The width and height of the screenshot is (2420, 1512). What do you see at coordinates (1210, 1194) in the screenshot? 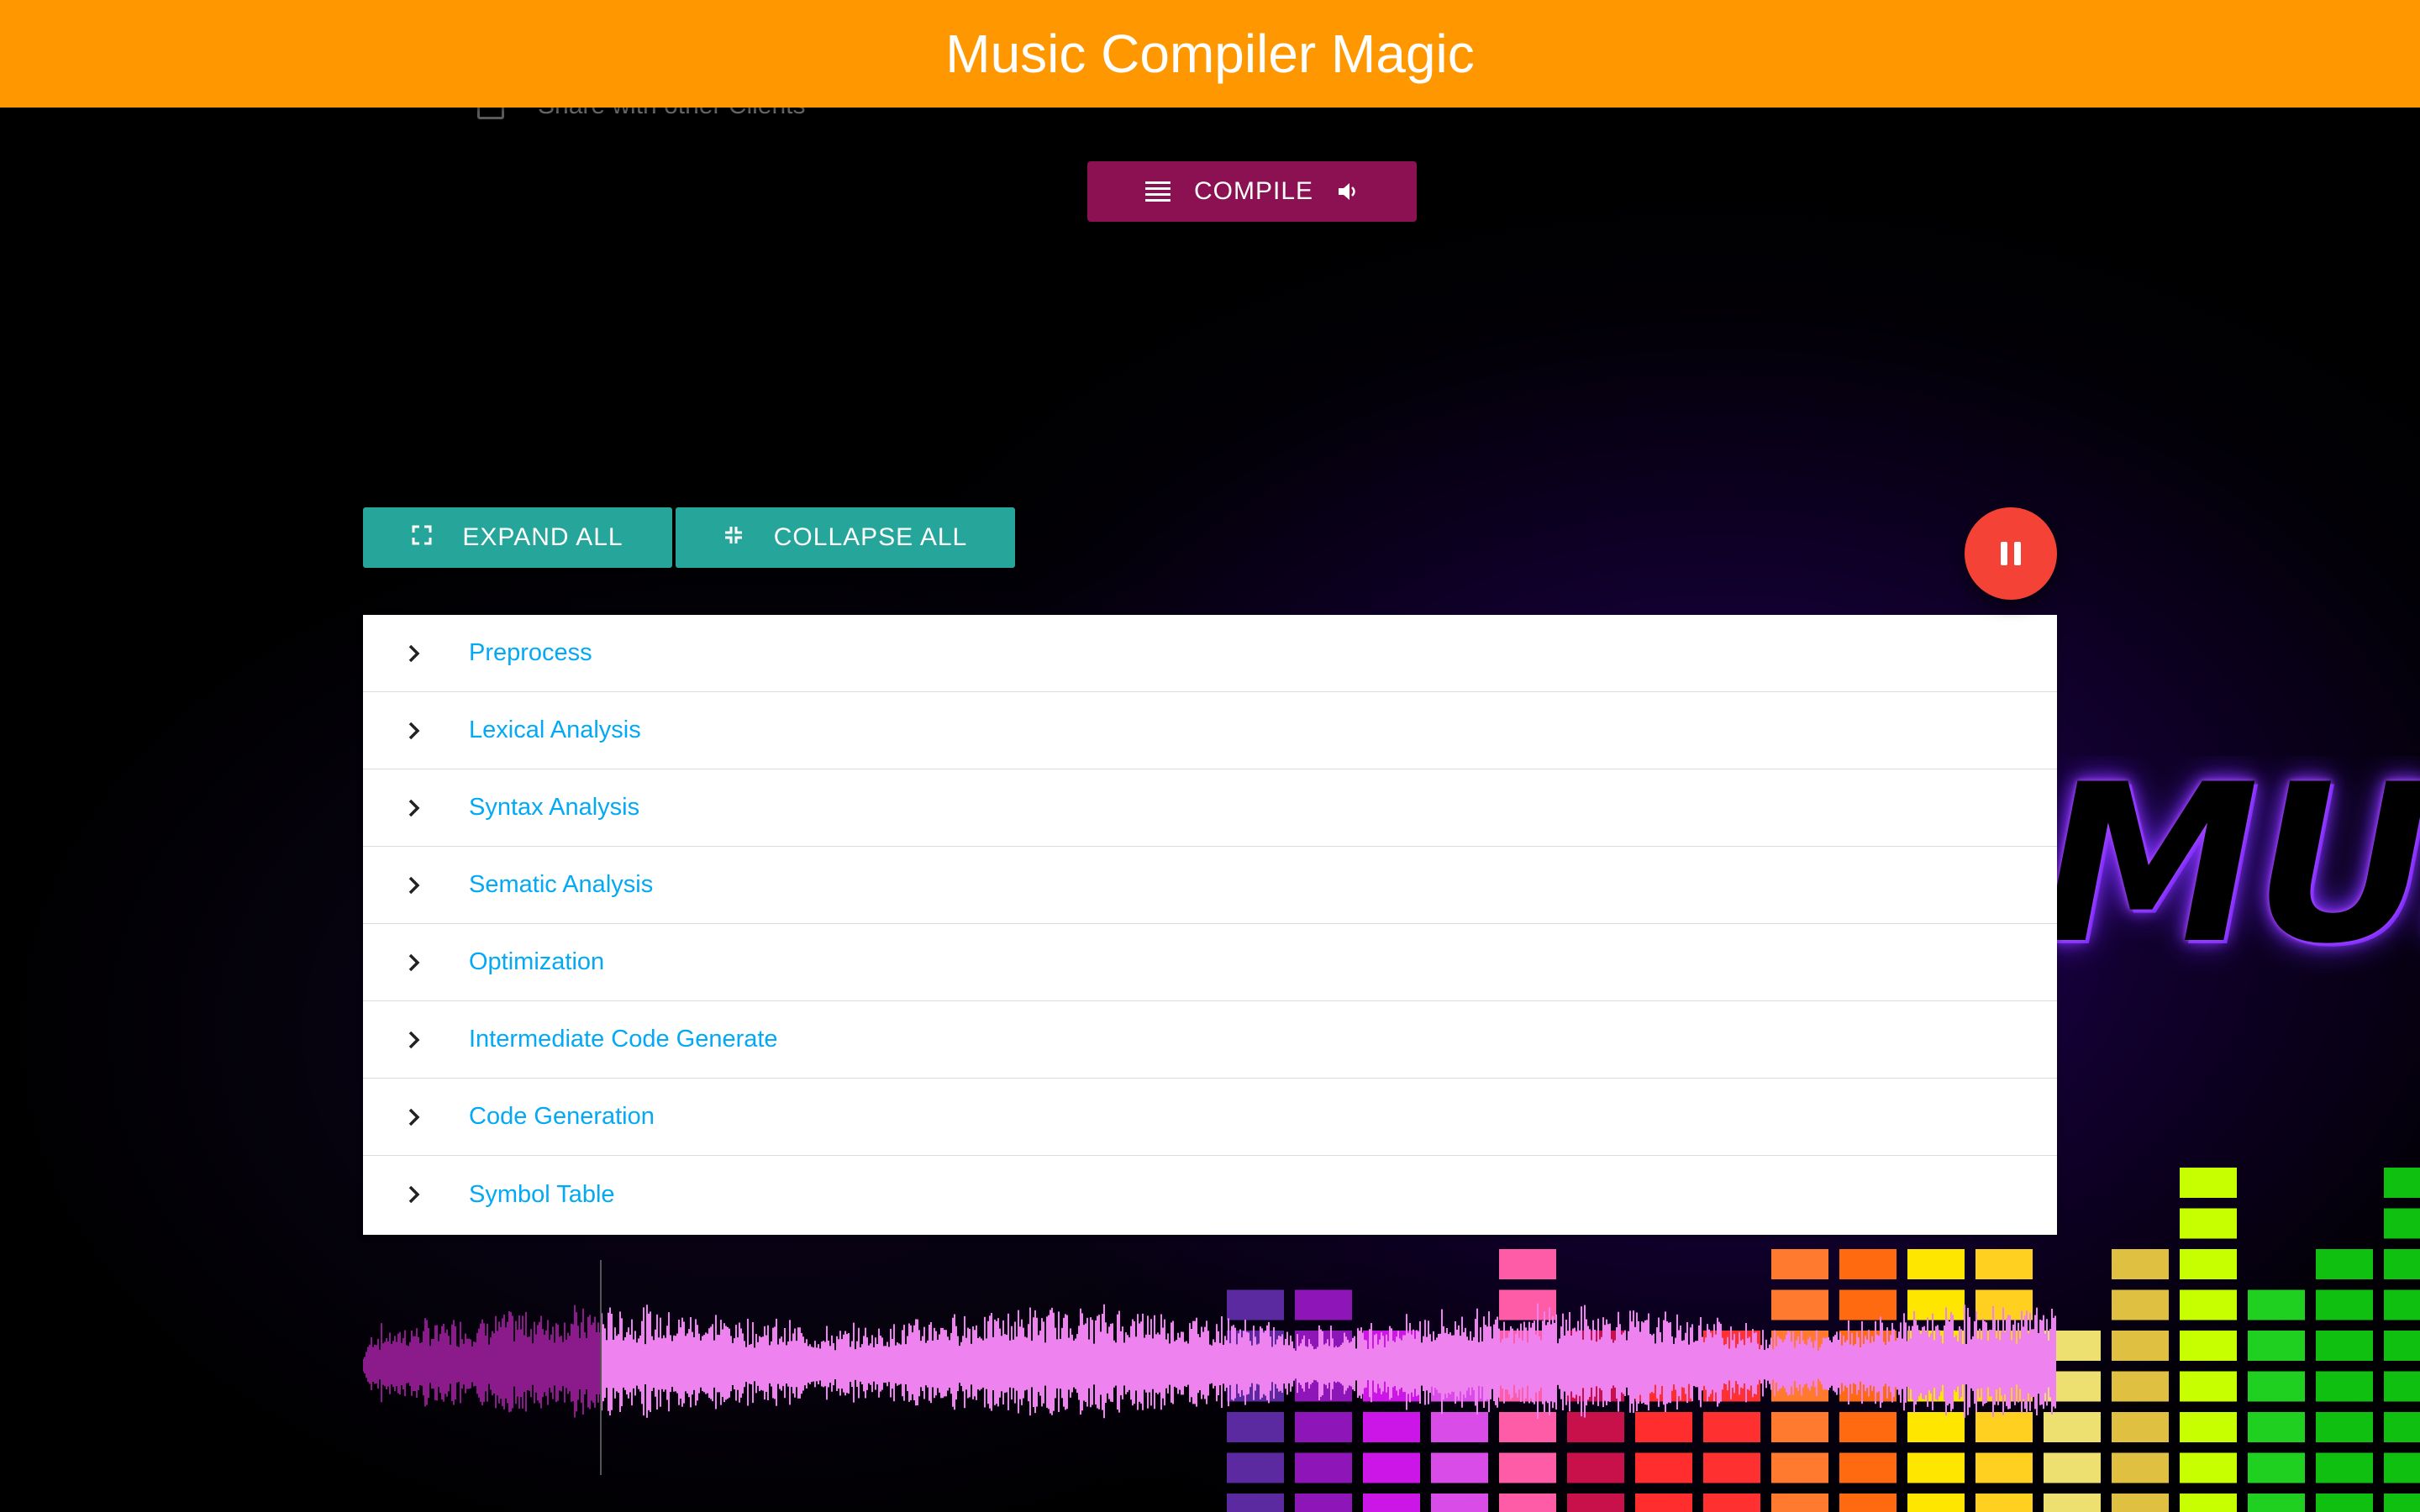
I see `panel-item-symbol-table: Symbol Table` at bounding box center [1210, 1194].